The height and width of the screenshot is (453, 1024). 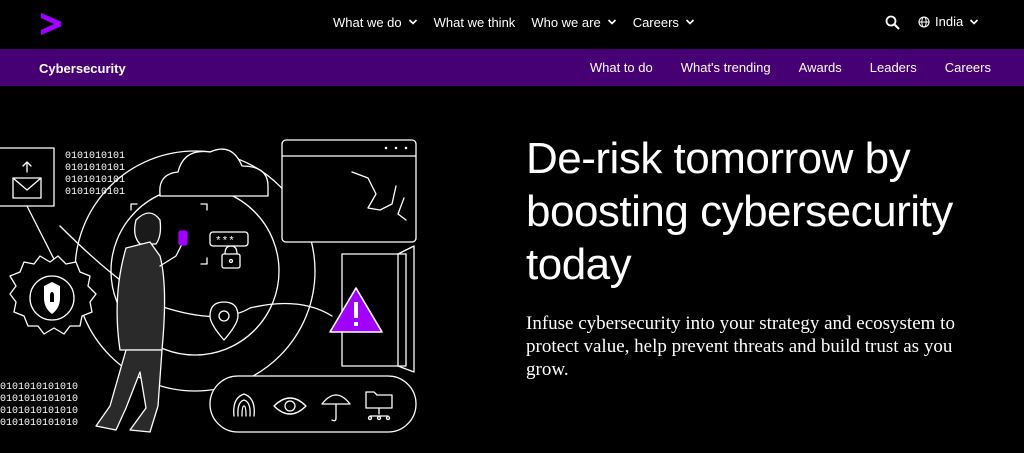 I want to click on subnav-link-leaders: Leaders, so click(x=893, y=67).